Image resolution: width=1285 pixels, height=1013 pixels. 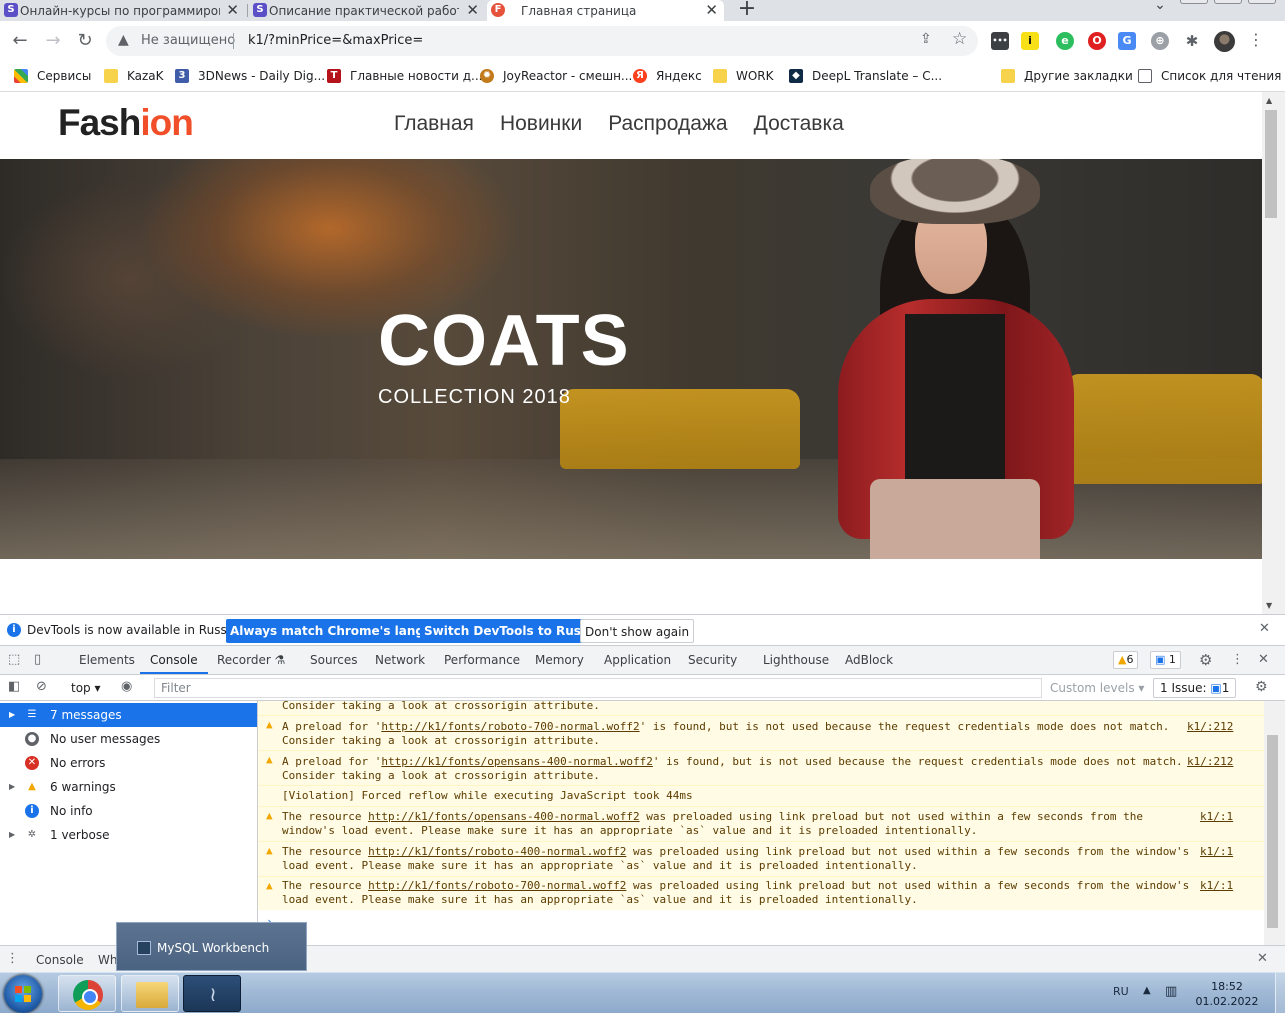 I want to click on profile-avatar, so click(x=1224, y=41).